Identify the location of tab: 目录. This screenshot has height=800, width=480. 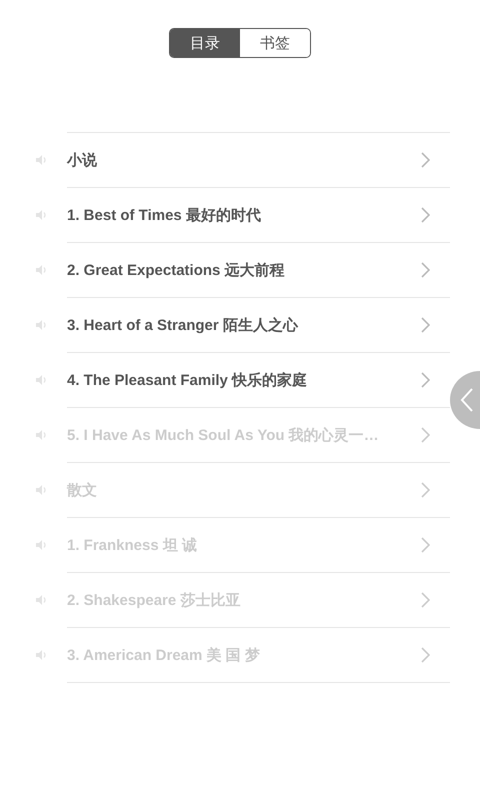
(205, 43).